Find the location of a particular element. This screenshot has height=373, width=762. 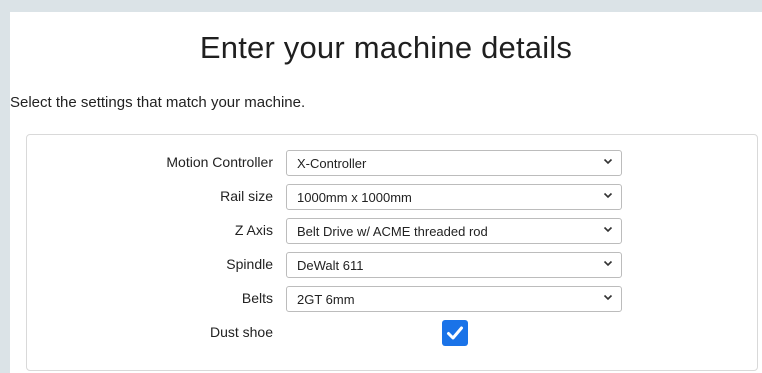

rail-size-label: Rail size is located at coordinates (246, 196).